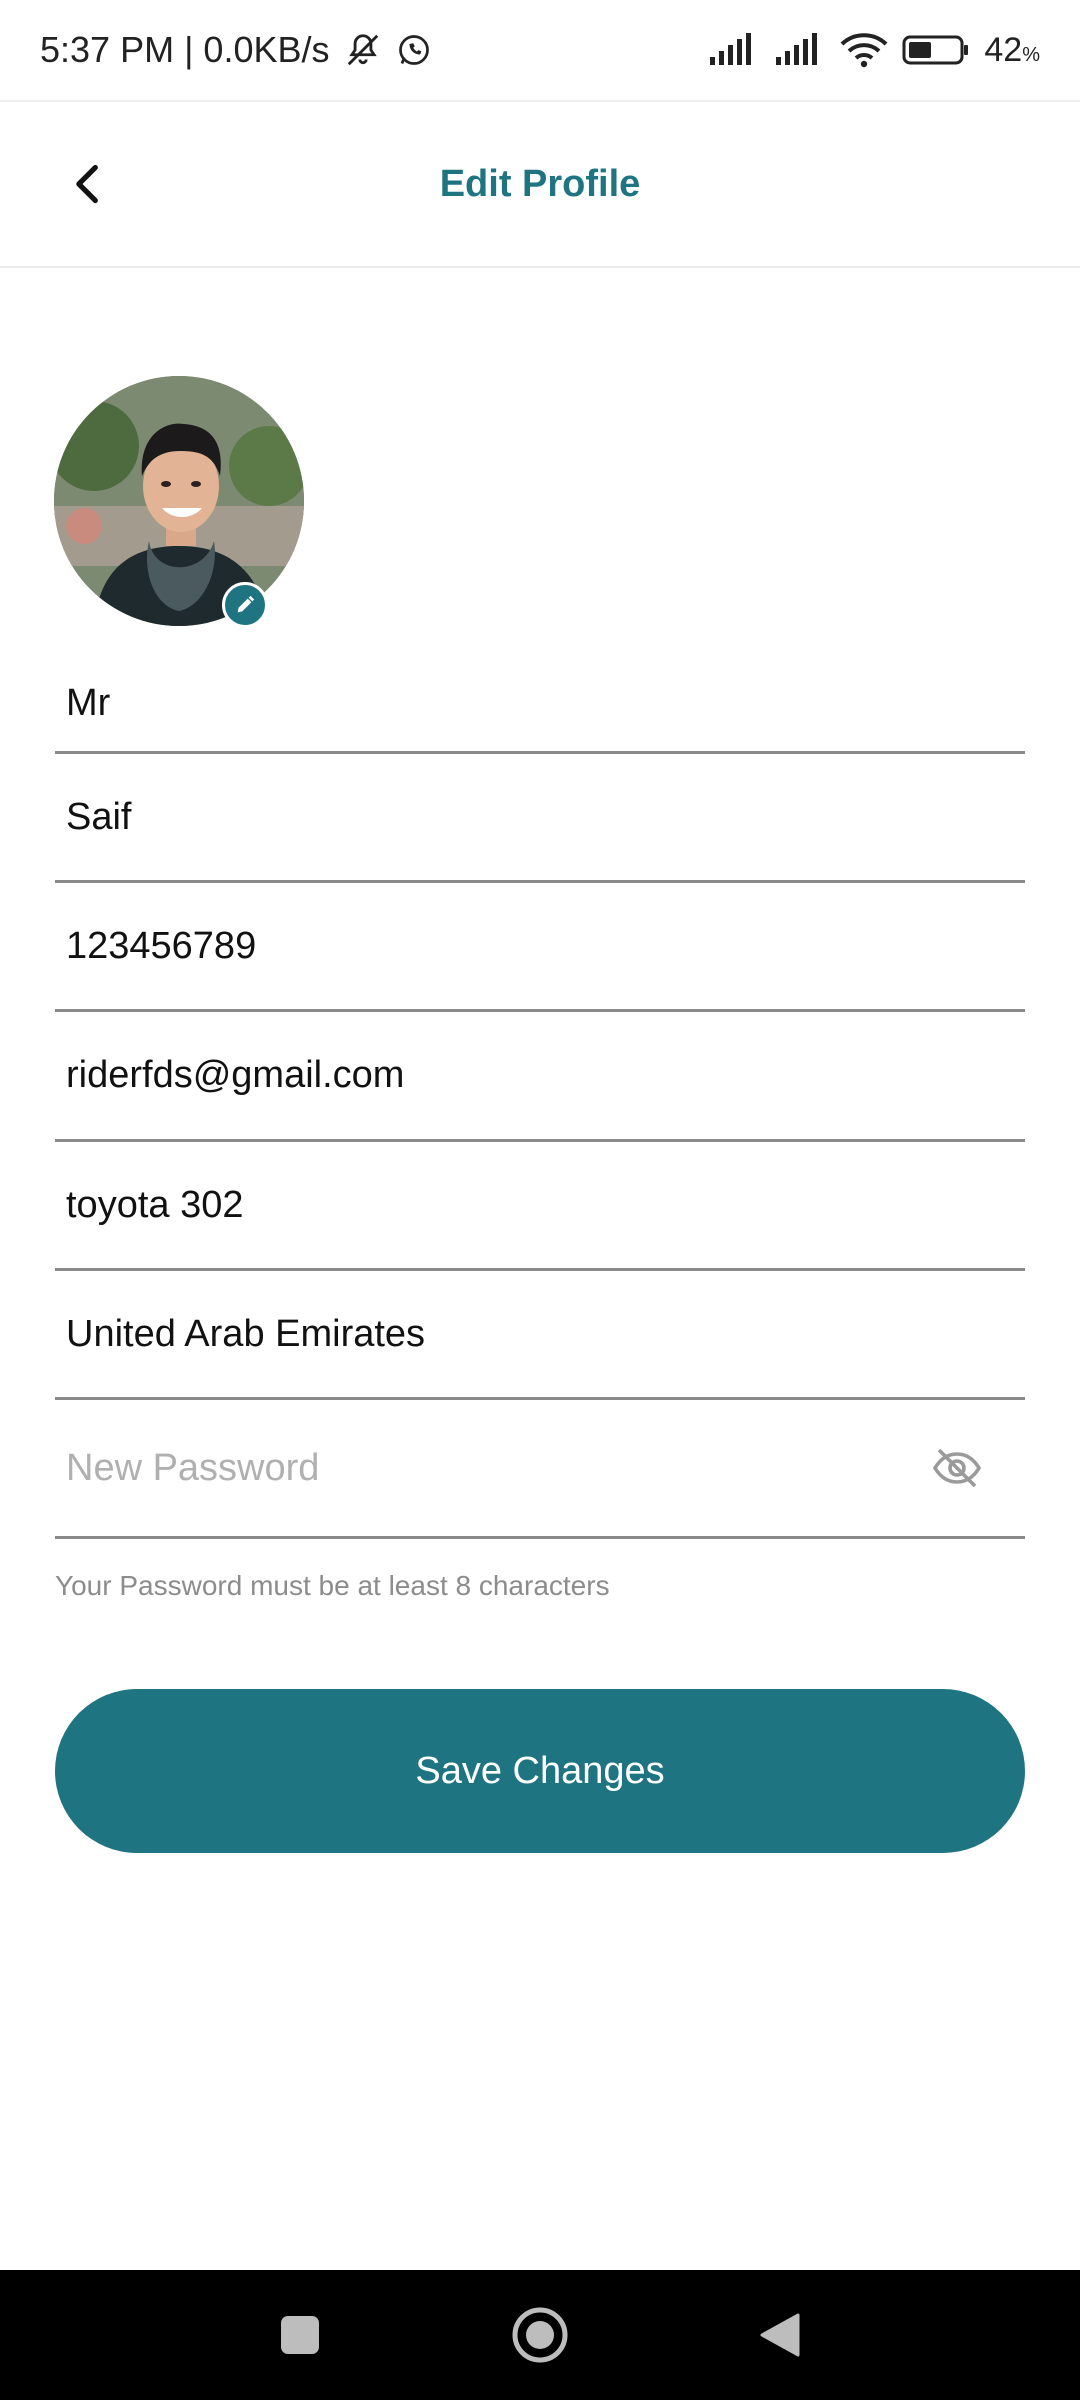 The width and height of the screenshot is (1080, 2400). I want to click on square-icon, so click(300, 2335).